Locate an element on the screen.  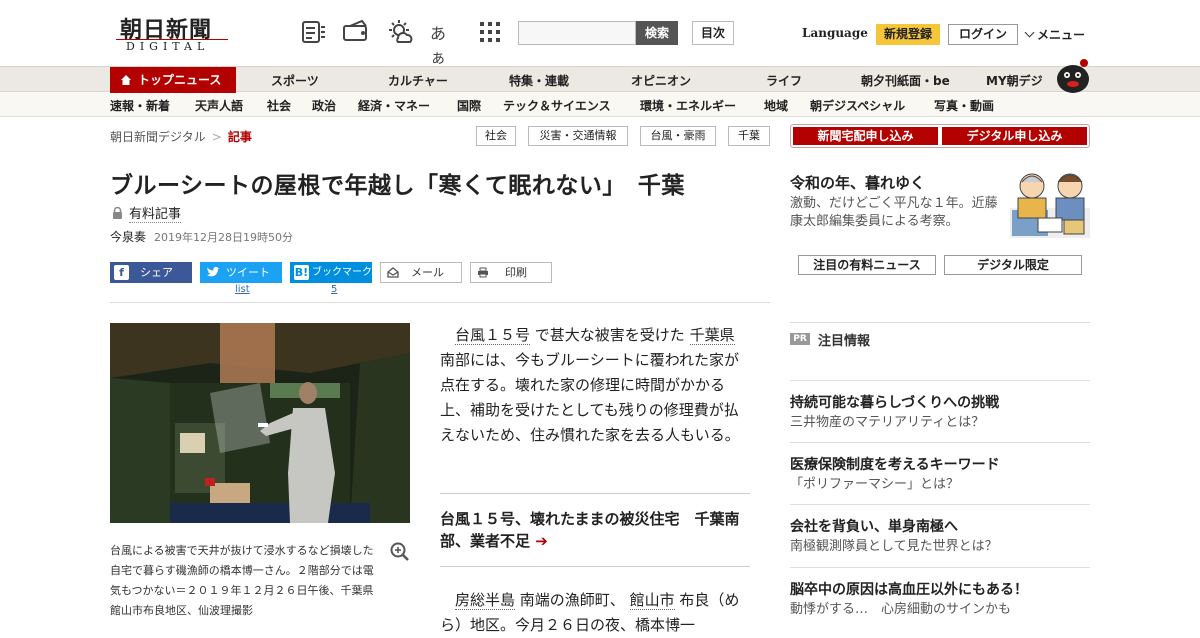
pr-item-sub: 南極観測隊員として見た世界とは？ is located at coordinates (894, 546).